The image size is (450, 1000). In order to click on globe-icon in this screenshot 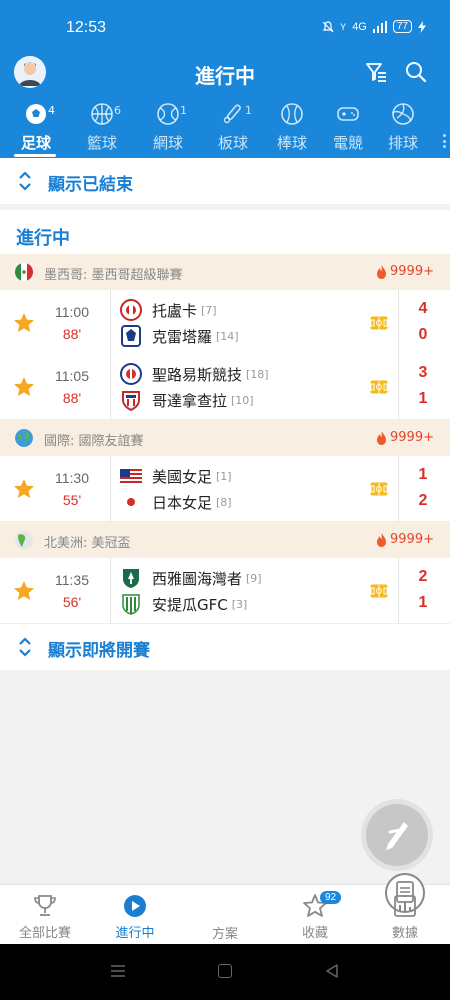, I will do `click(24, 438)`.